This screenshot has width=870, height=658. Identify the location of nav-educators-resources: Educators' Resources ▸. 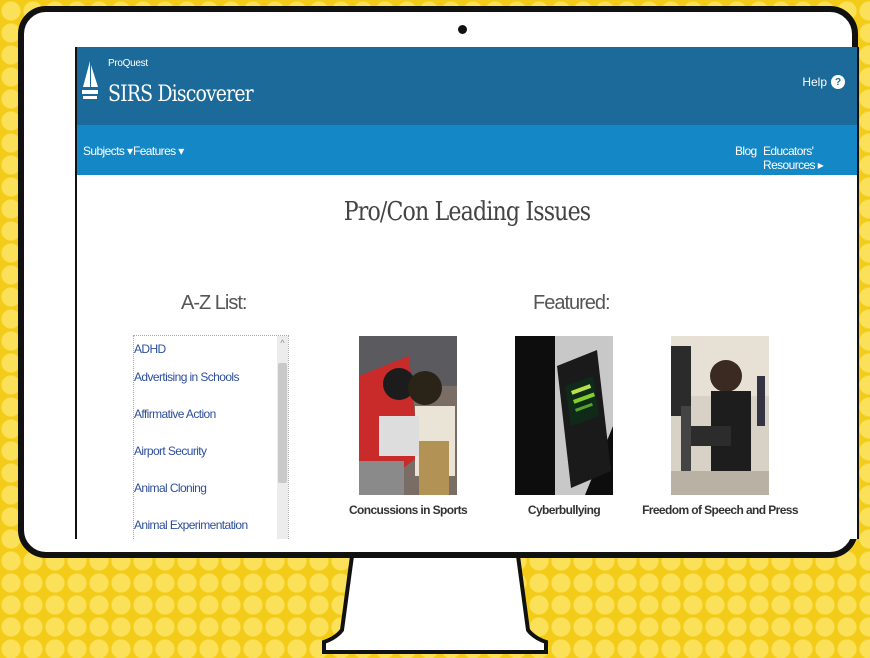
(810, 158).